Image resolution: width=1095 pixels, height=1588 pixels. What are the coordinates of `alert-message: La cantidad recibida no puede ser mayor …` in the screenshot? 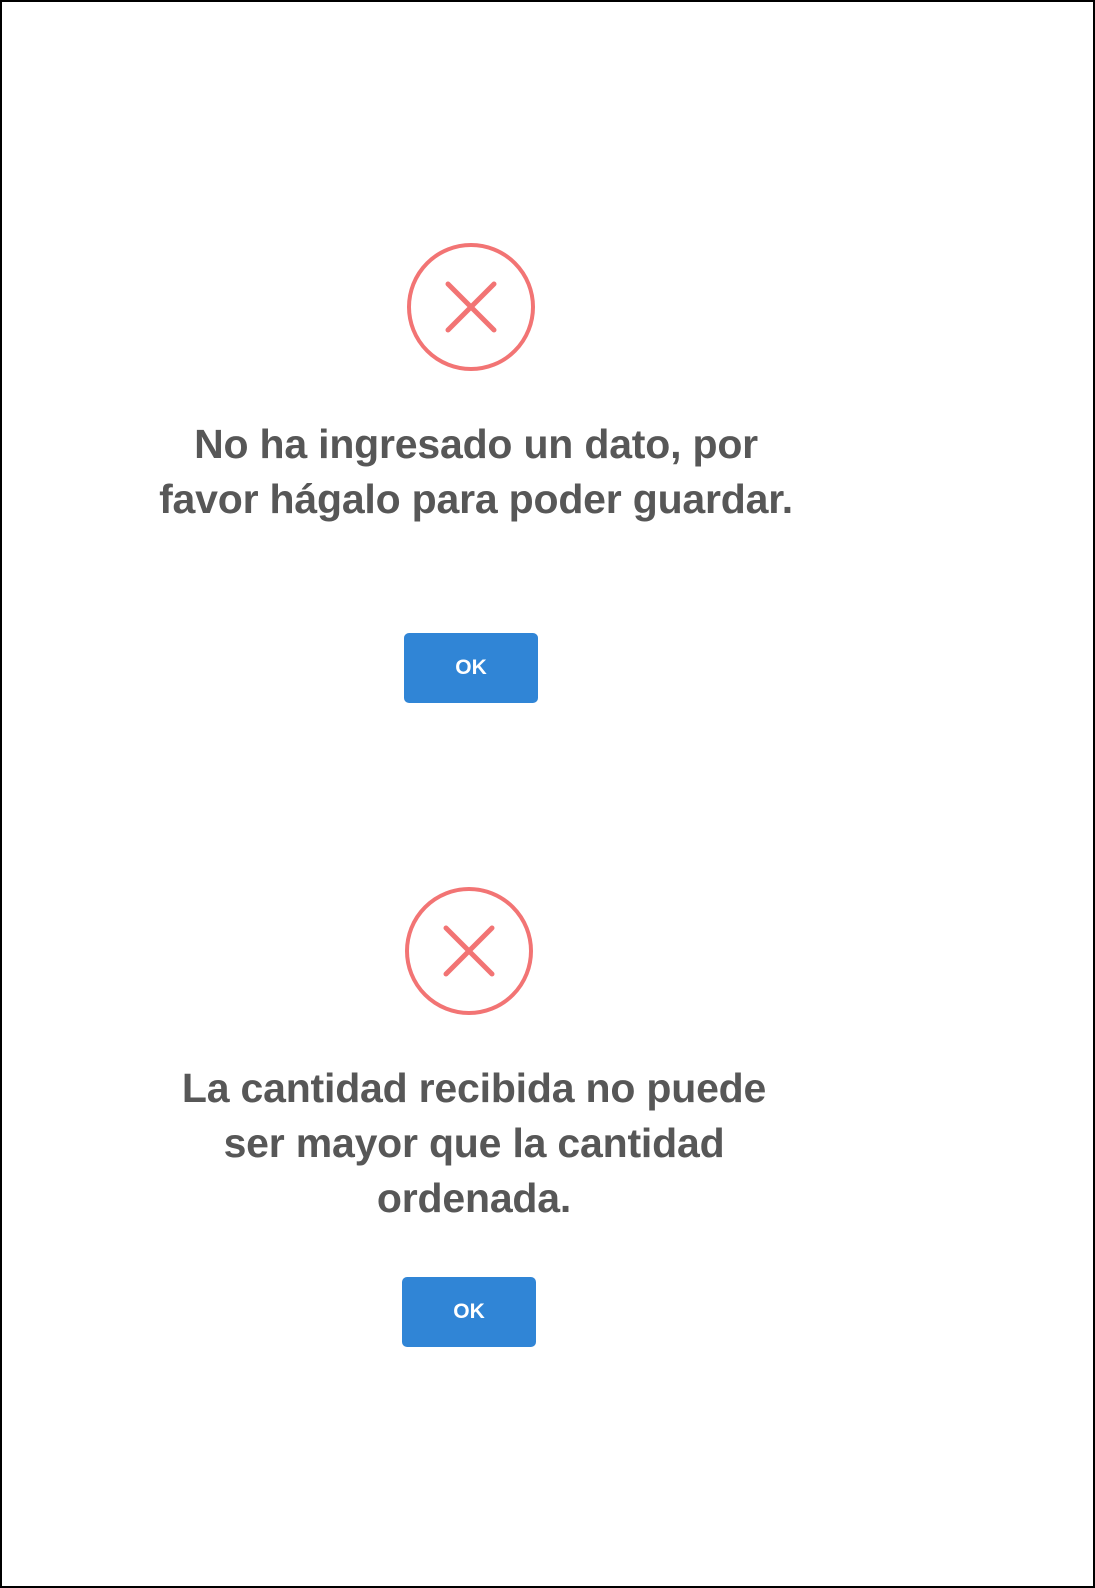 It's located at (474, 1143).